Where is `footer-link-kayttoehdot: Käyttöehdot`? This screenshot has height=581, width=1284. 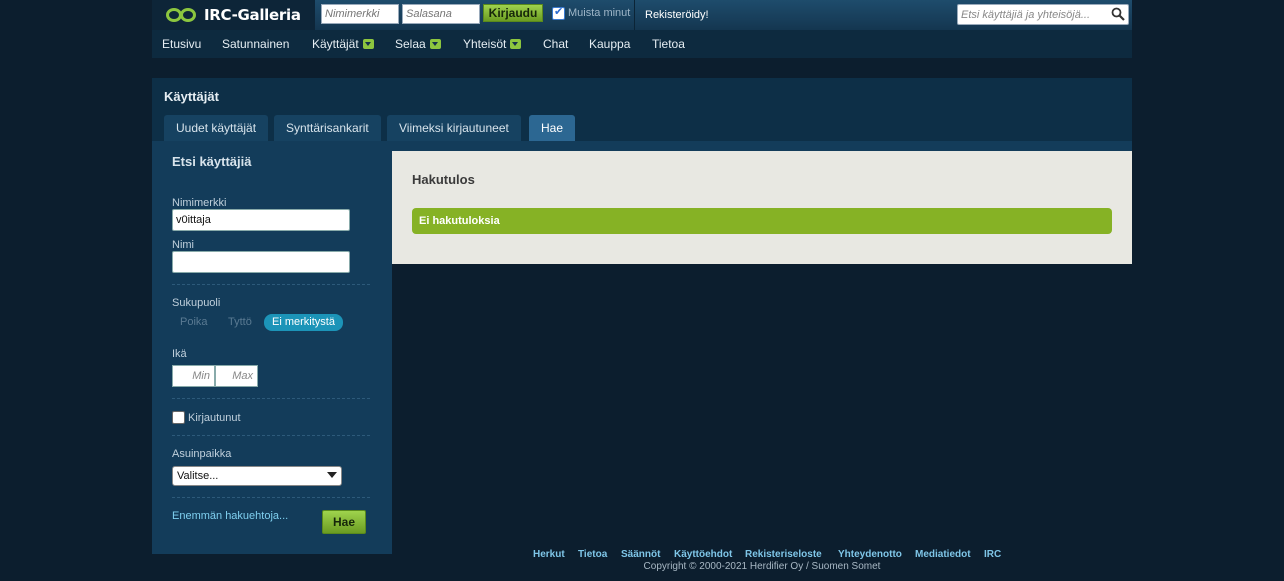
footer-link-kayttoehdot: Käyttöehdot is located at coordinates (703, 554).